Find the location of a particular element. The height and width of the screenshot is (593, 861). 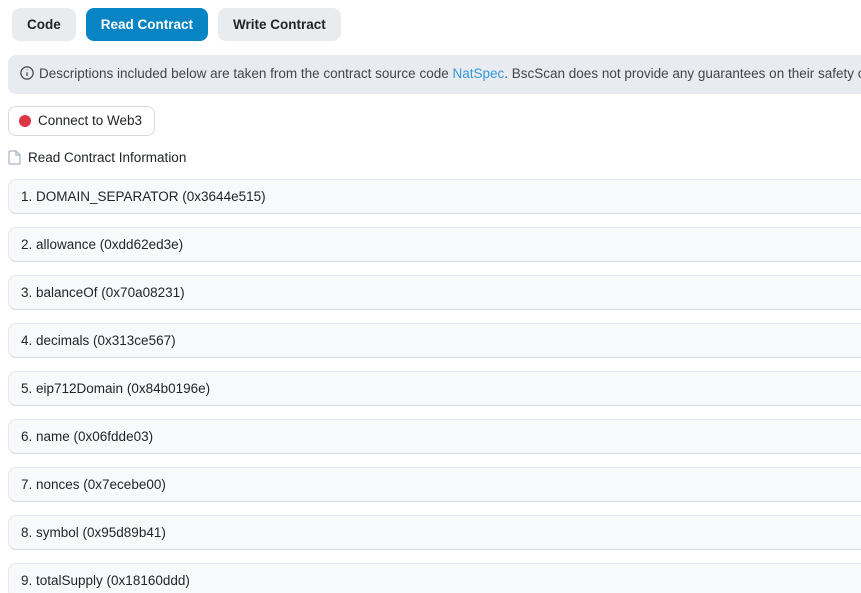

file-icon is located at coordinates (14, 157).